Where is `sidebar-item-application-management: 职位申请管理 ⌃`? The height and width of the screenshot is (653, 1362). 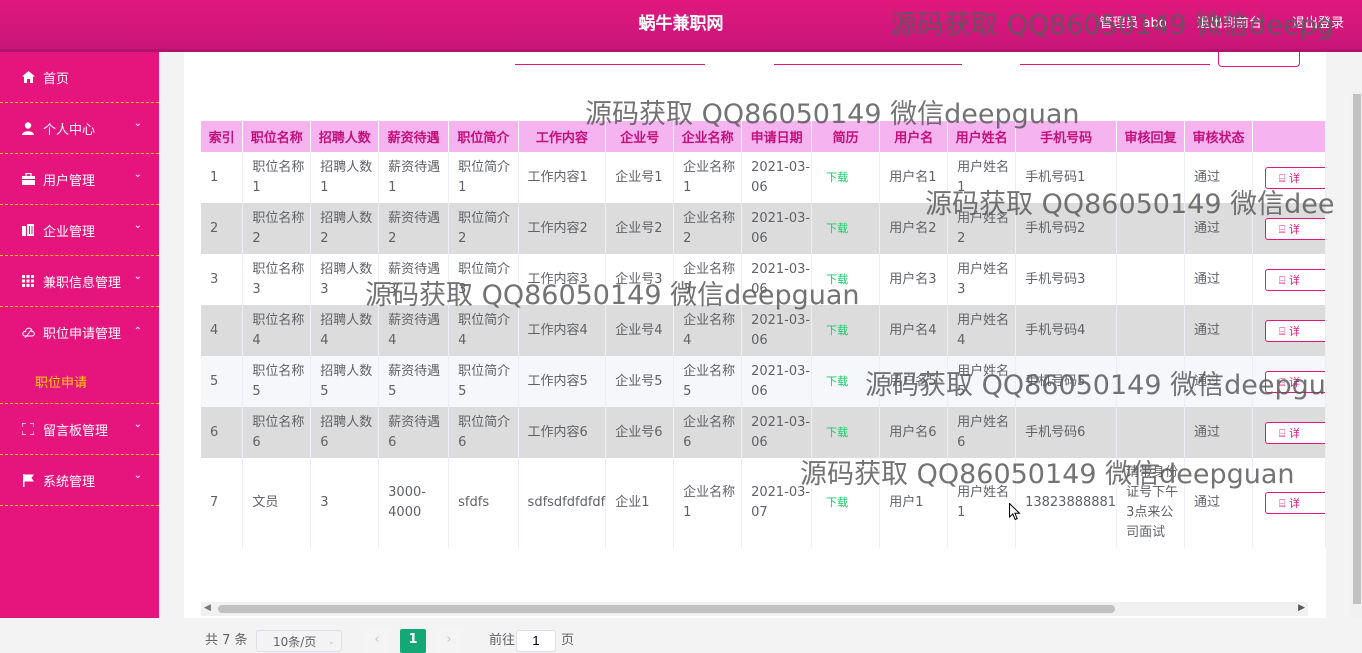
sidebar-item-application-management: 职位申请管理 ⌃ is located at coordinates (79, 332).